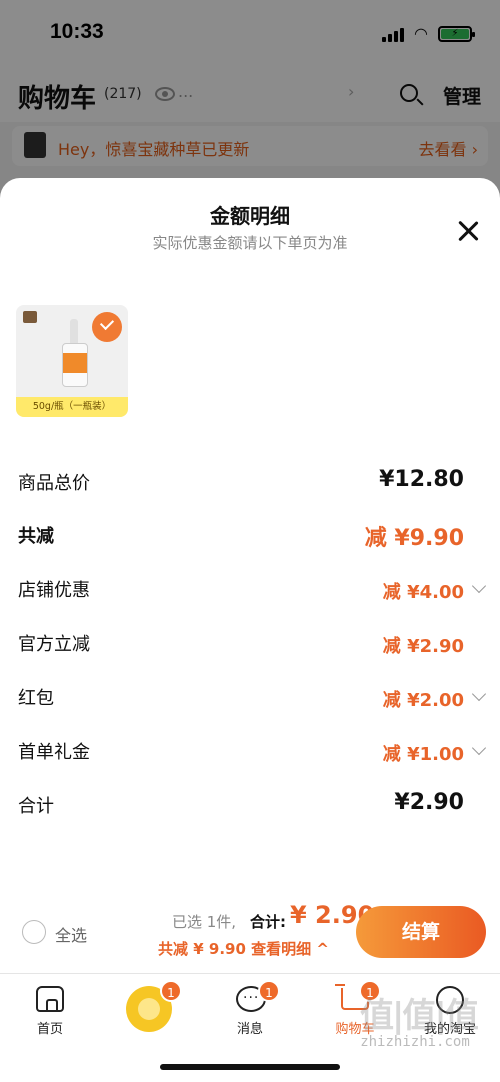  I want to click on checkmark-icon, so click(107, 327).